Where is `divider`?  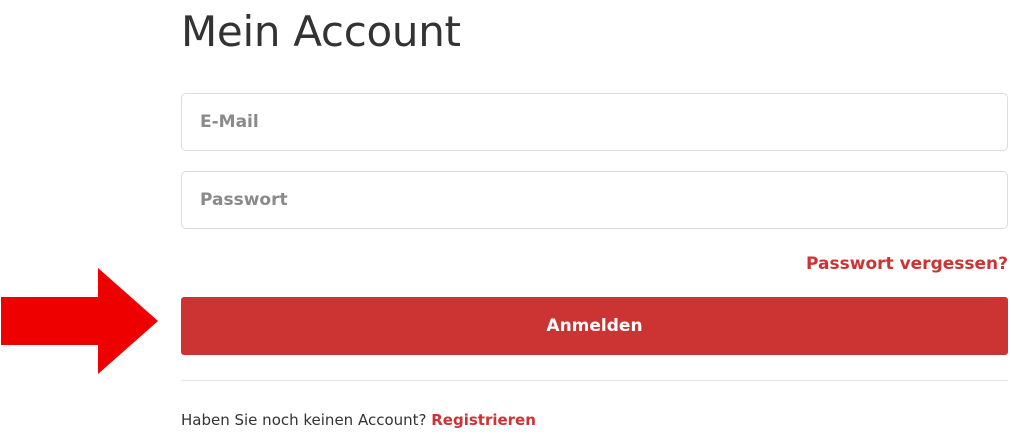 divider is located at coordinates (594, 380).